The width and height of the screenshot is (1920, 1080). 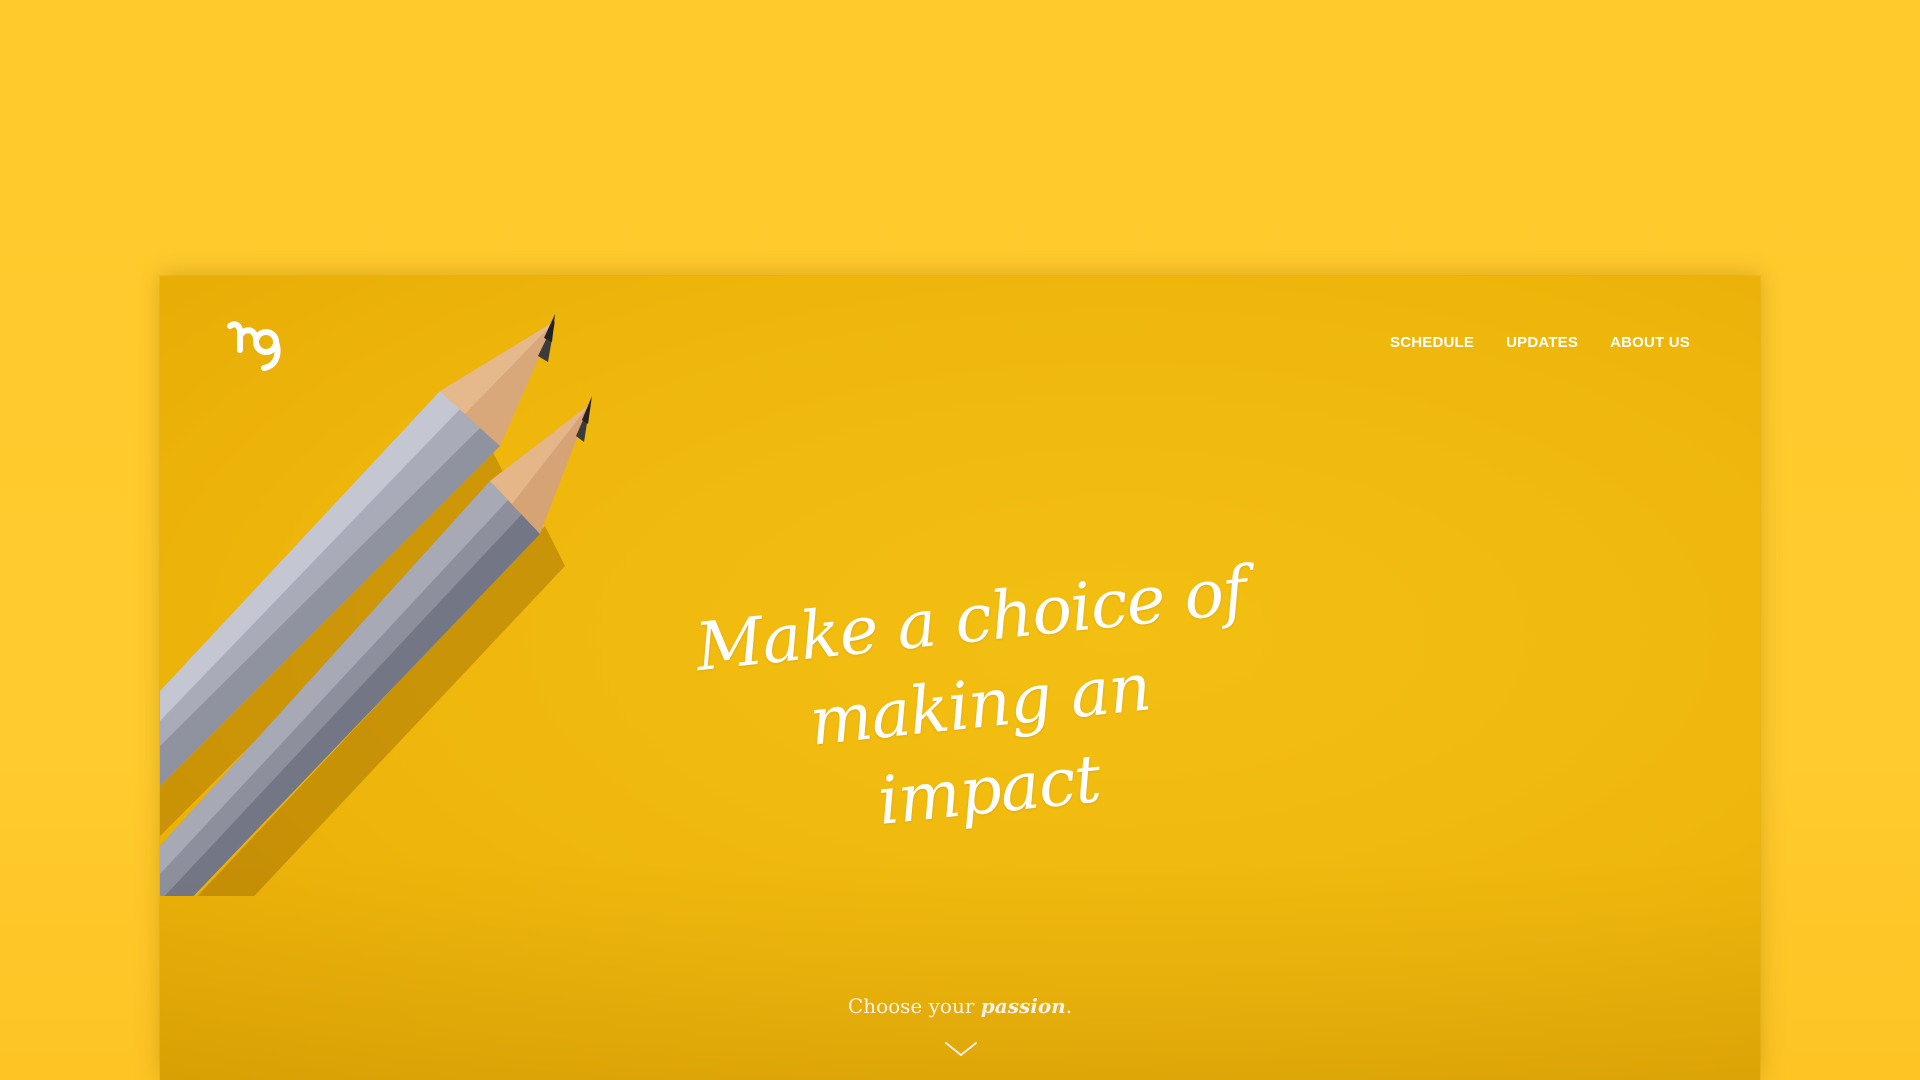 What do you see at coordinates (1023, 1006) in the screenshot?
I see `tagline-emphasis: passion` at bounding box center [1023, 1006].